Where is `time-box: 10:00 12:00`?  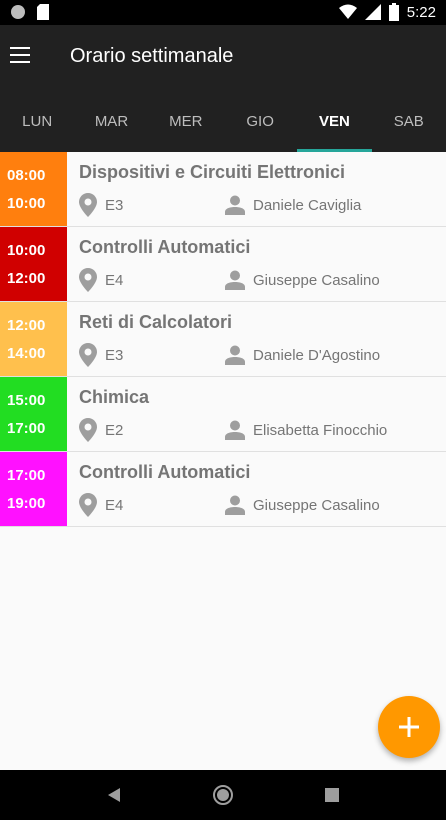
time-box: 10:00 12:00 is located at coordinates (33, 264).